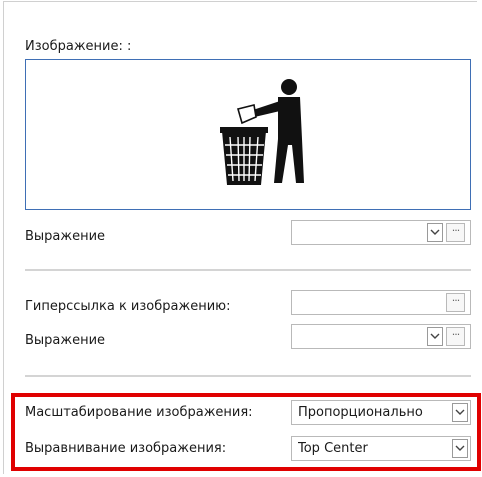 The height and width of the screenshot is (477, 482). What do you see at coordinates (381, 302) in the screenshot?
I see `hyperlink-field: ···` at bounding box center [381, 302].